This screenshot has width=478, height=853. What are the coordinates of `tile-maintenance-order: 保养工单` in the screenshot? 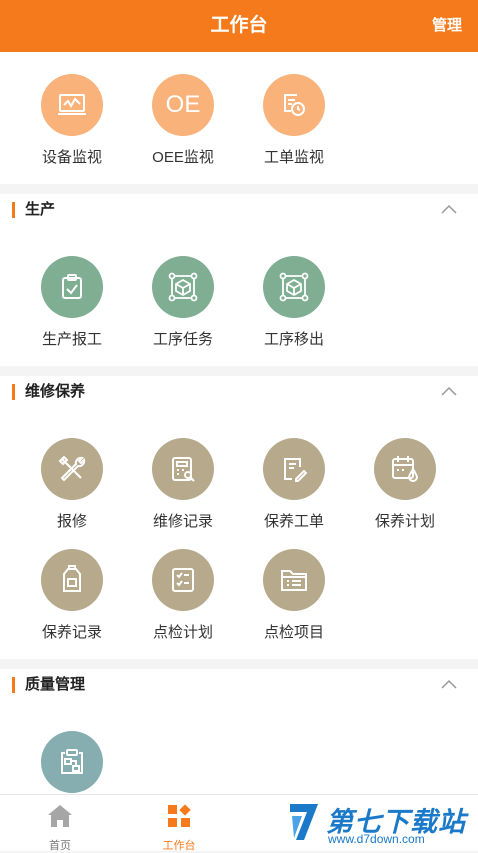 It's located at (294, 484).